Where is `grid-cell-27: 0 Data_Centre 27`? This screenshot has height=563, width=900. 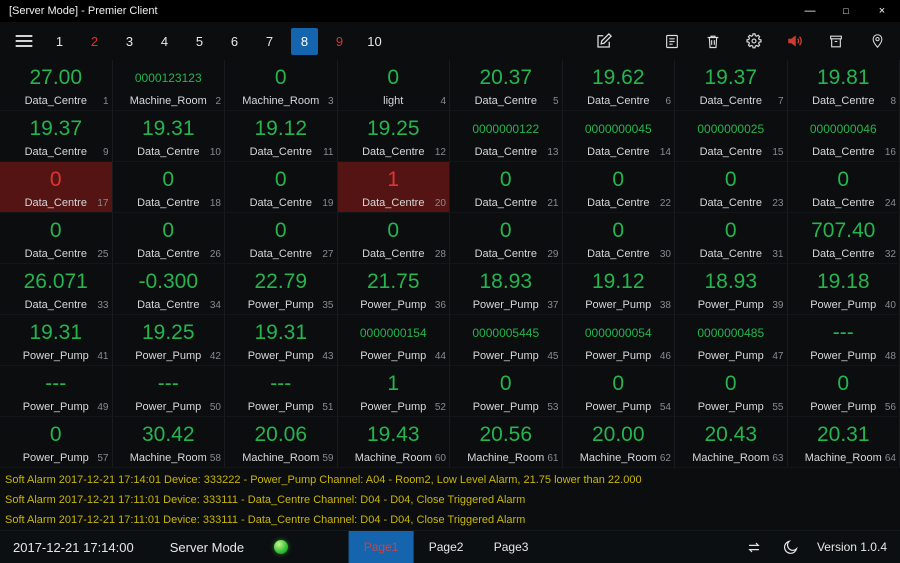
grid-cell-27: 0 Data_Centre 27 is located at coordinates (281, 238).